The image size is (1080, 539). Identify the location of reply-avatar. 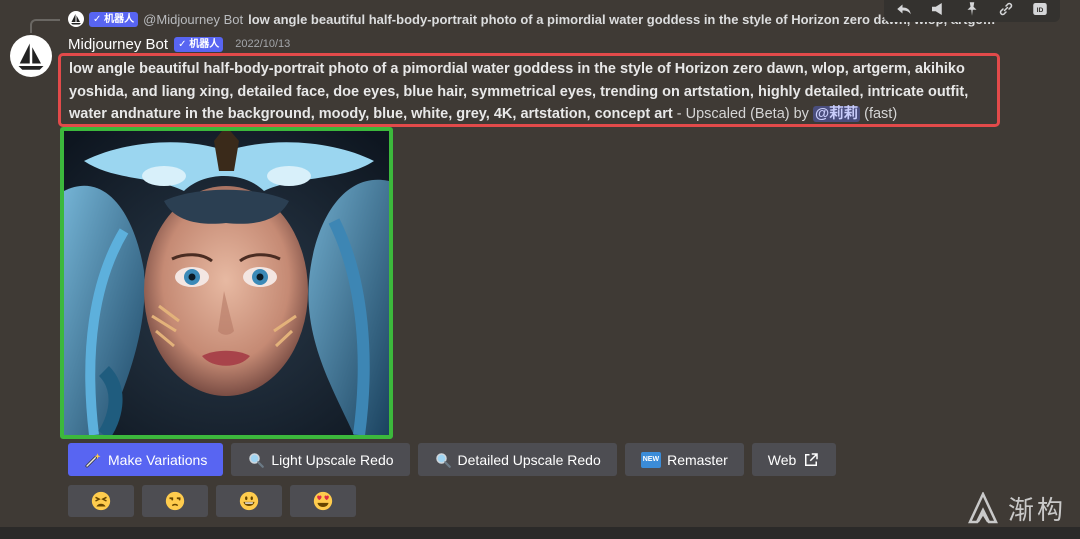
(76, 19).